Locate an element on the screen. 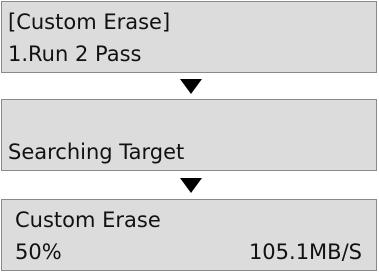 The width and height of the screenshot is (379, 272). menu-option: 1.Run 2 Pass is located at coordinates (75, 54).